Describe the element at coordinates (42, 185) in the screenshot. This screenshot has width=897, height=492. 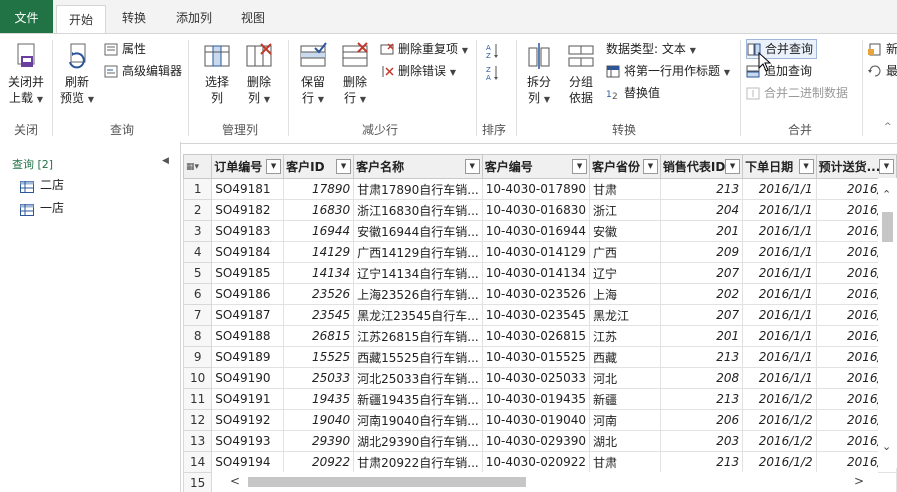
I see `query-item: 二店` at that location.